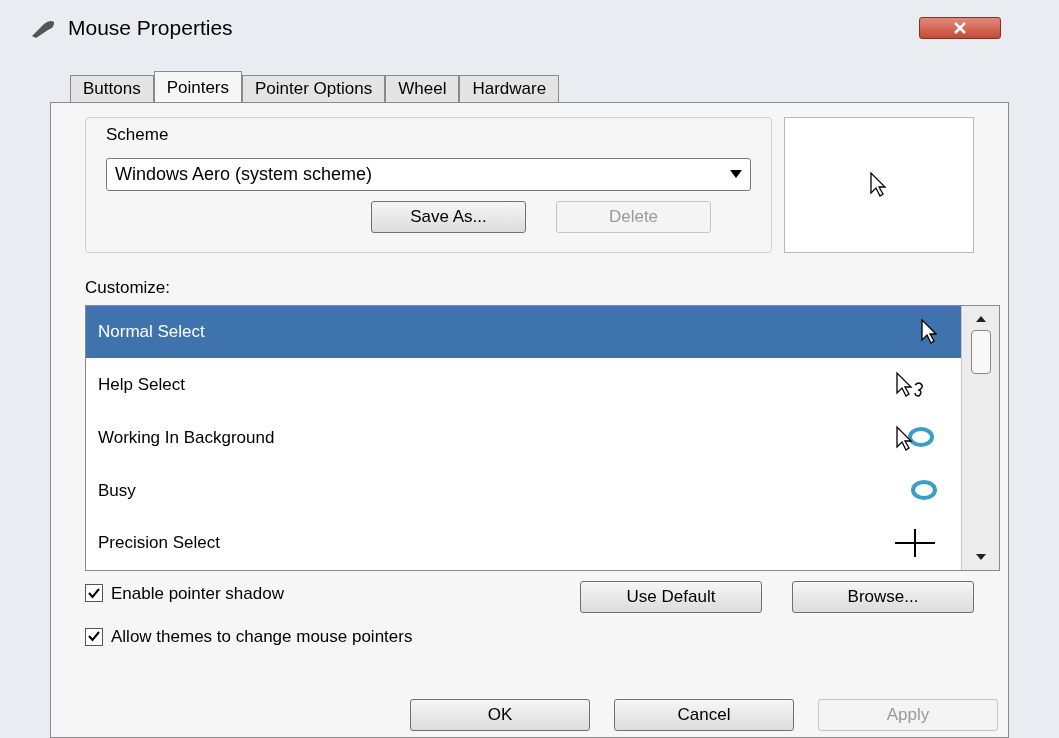  I want to click on close-icon, so click(960, 28).